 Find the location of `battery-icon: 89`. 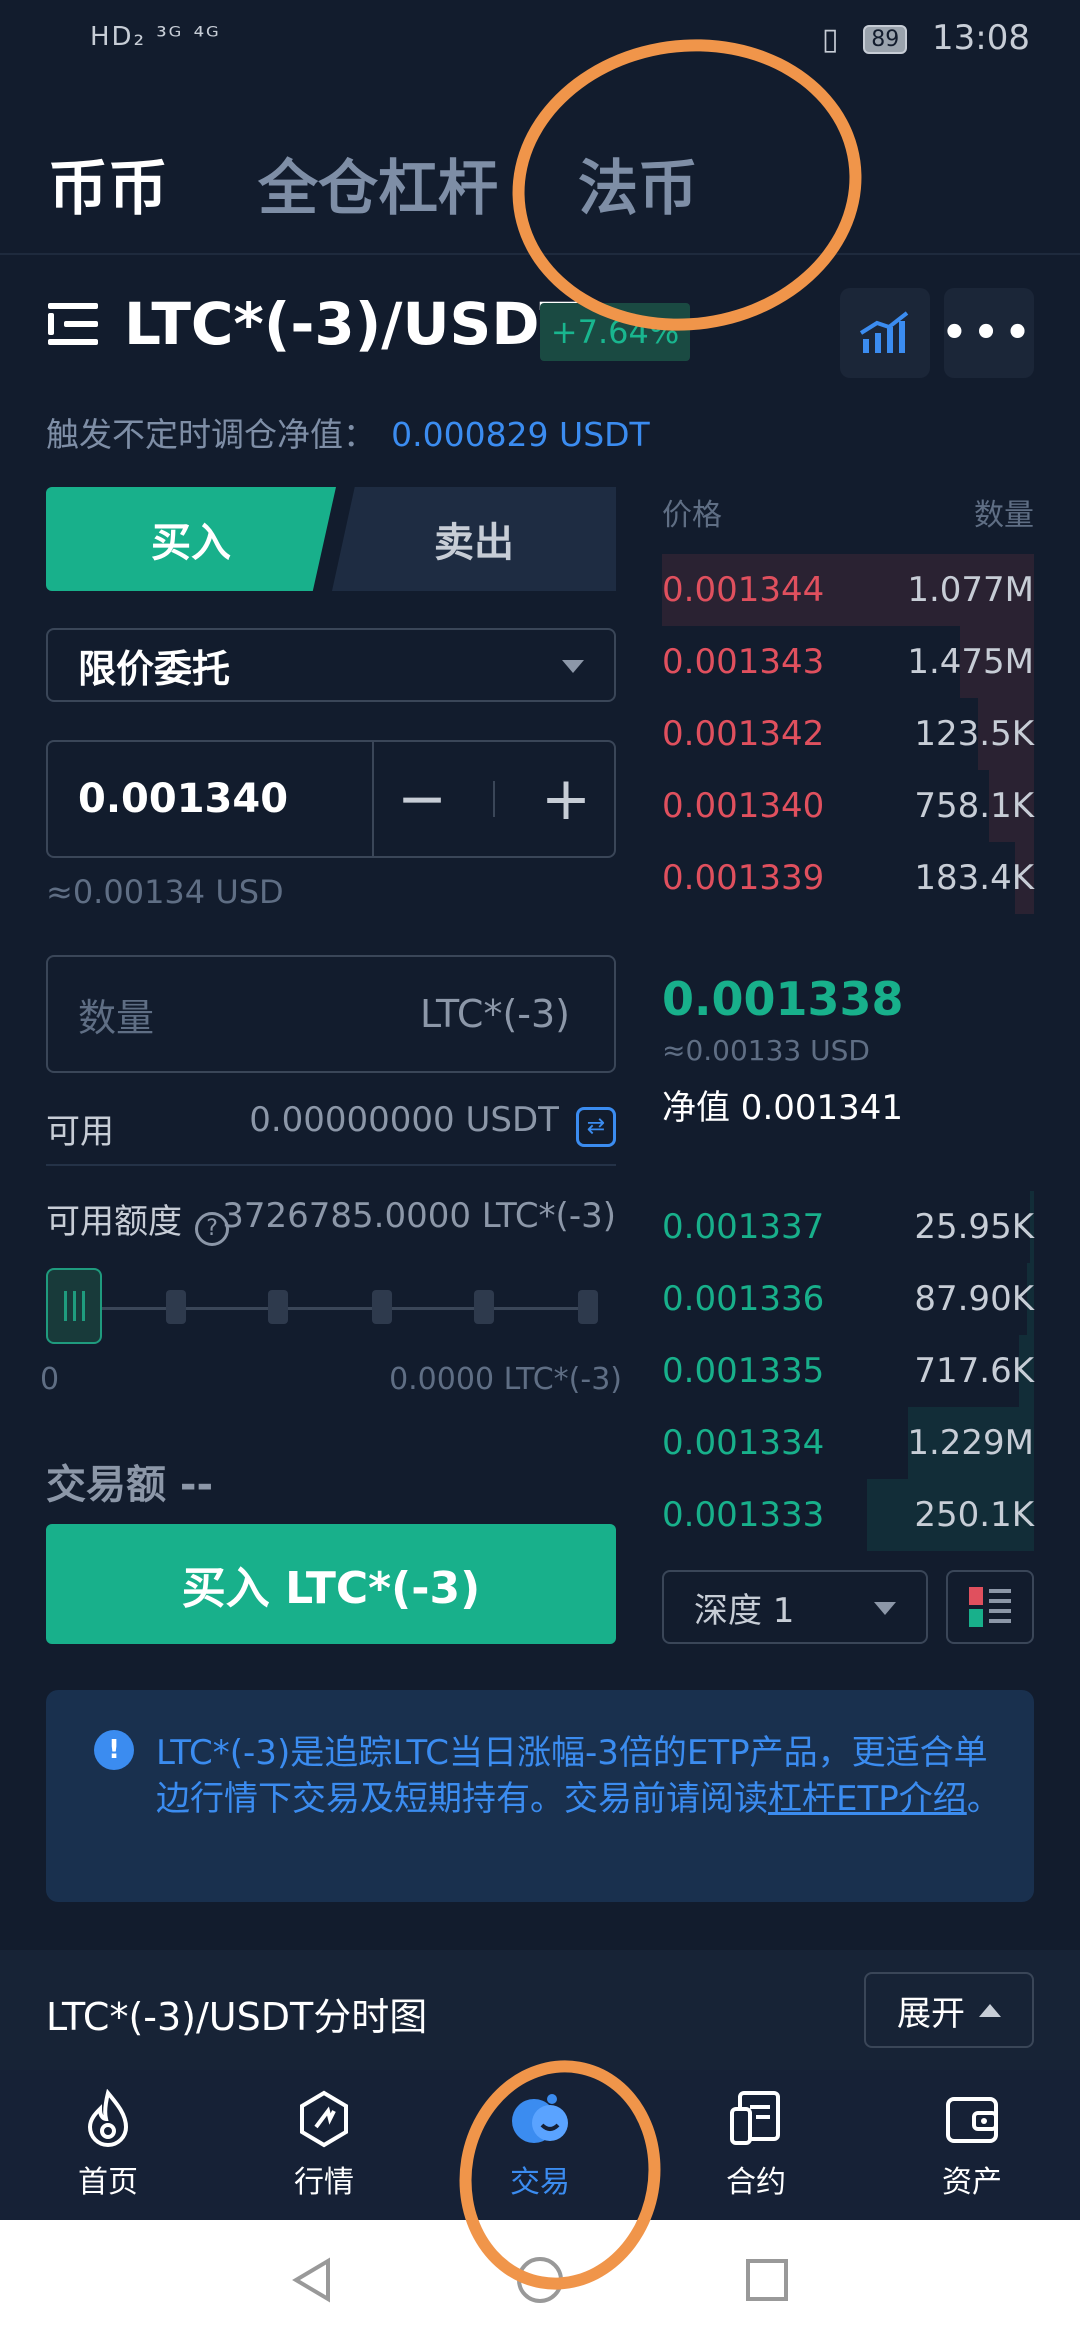

battery-icon: 89 is located at coordinates (885, 39).